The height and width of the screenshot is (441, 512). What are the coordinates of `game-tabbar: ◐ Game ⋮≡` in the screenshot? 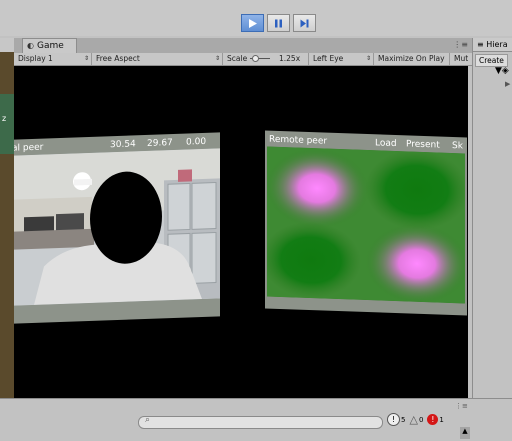 It's located at (243, 46).